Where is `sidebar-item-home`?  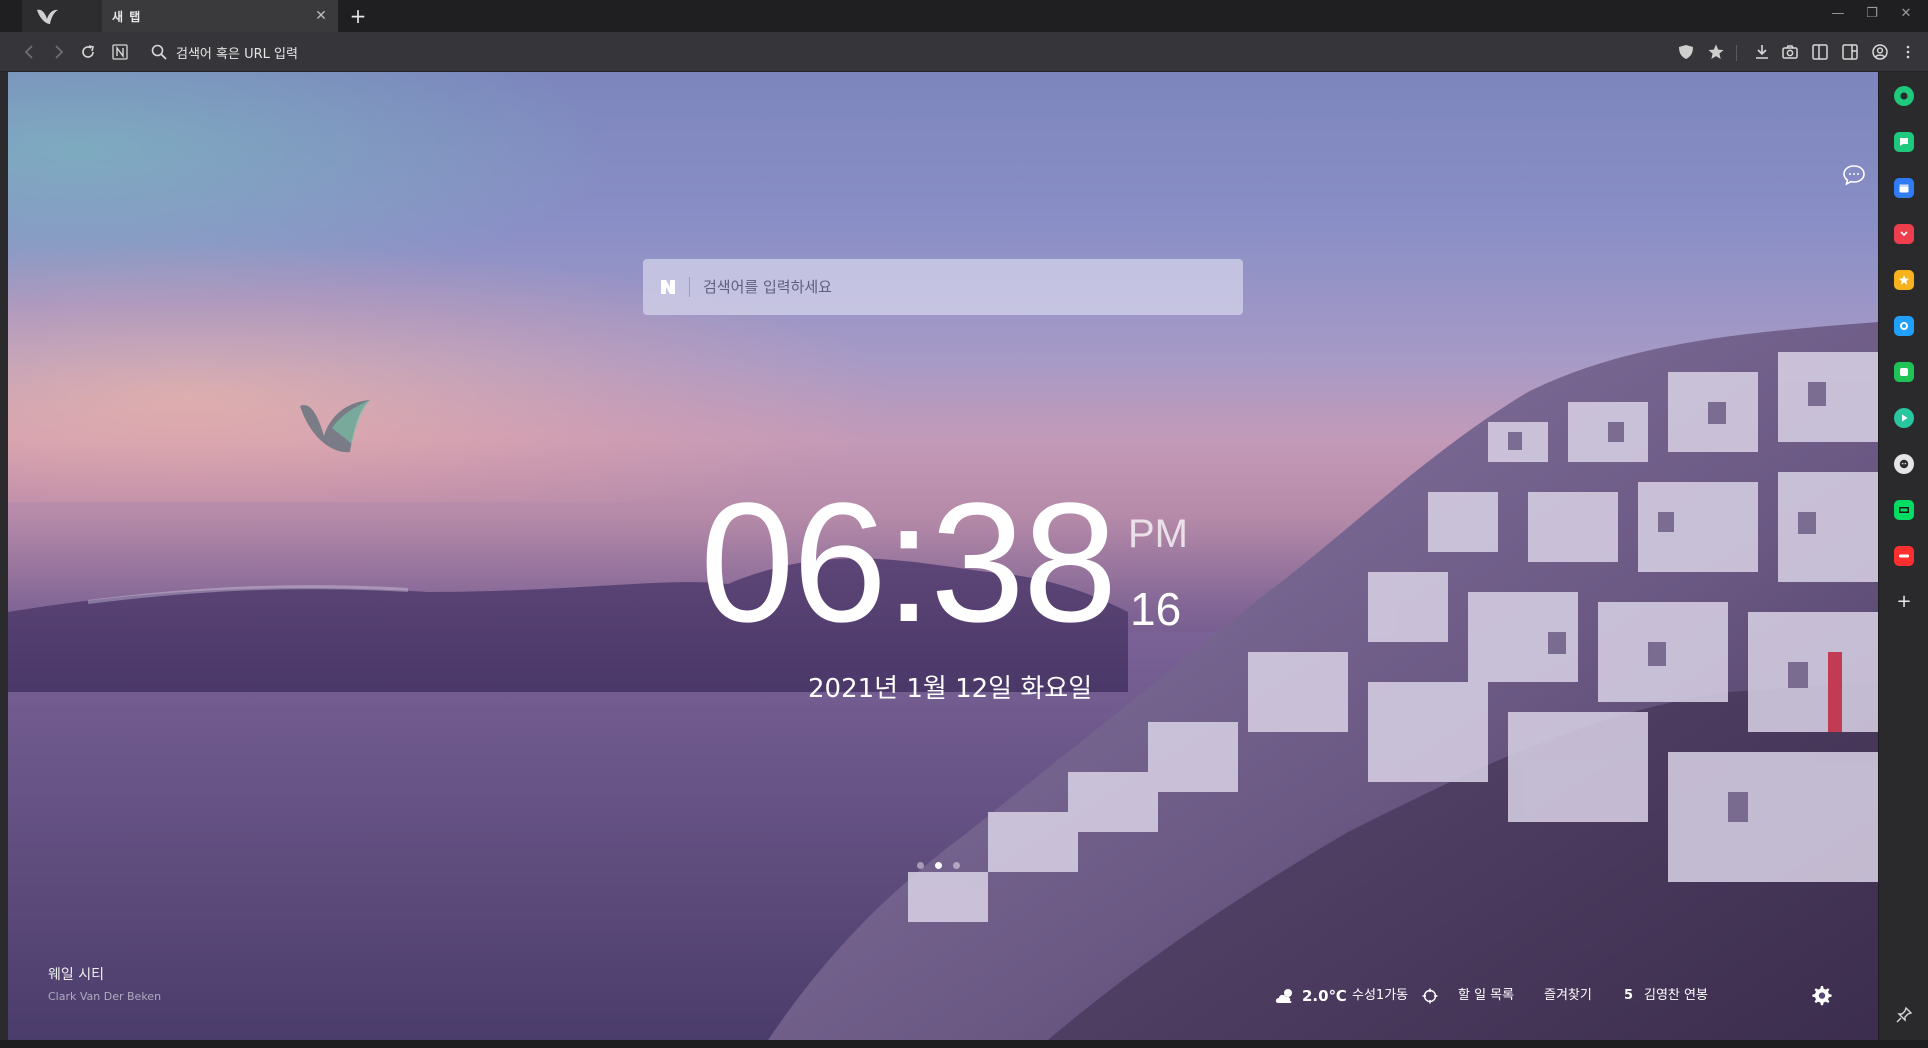 sidebar-item-home is located at coordinates (1904, 96).